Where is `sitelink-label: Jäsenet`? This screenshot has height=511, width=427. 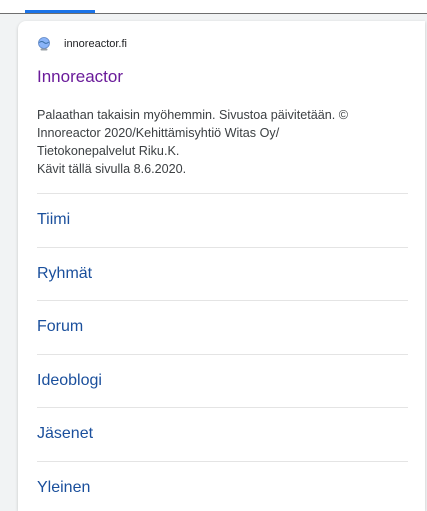 sitelink-label: Jäsenet is located at coordinates (65, 434).